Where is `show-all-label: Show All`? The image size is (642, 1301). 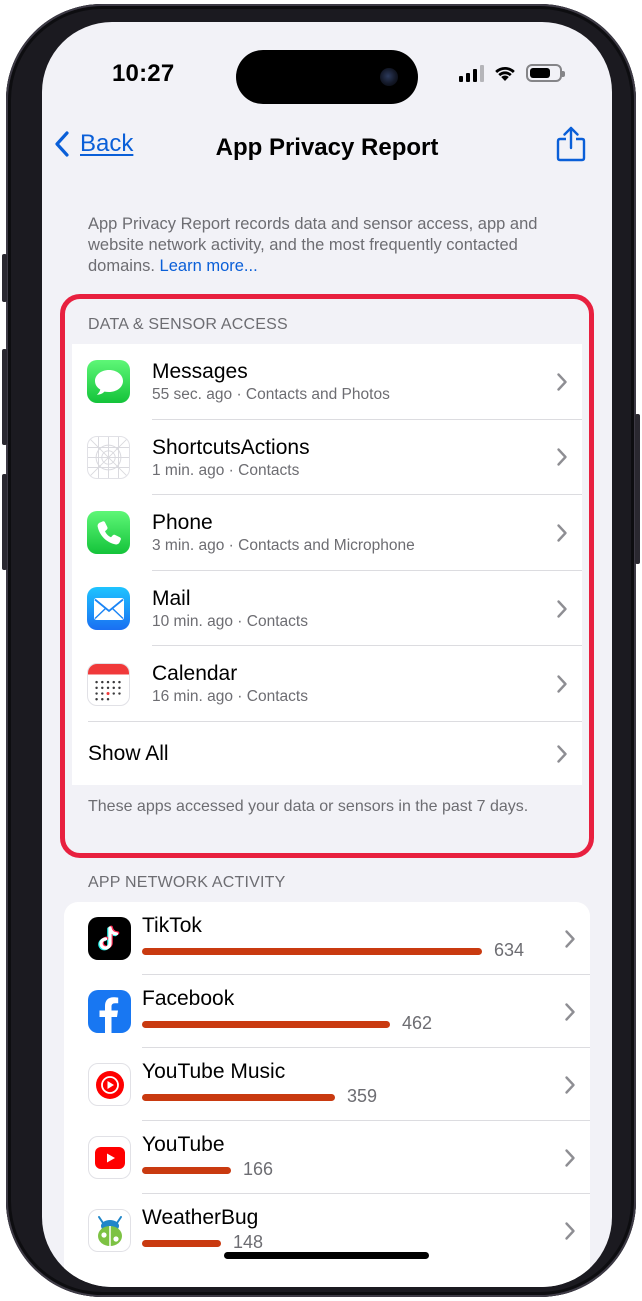
show-all-label: Show All is located at coordinates (128, 753).